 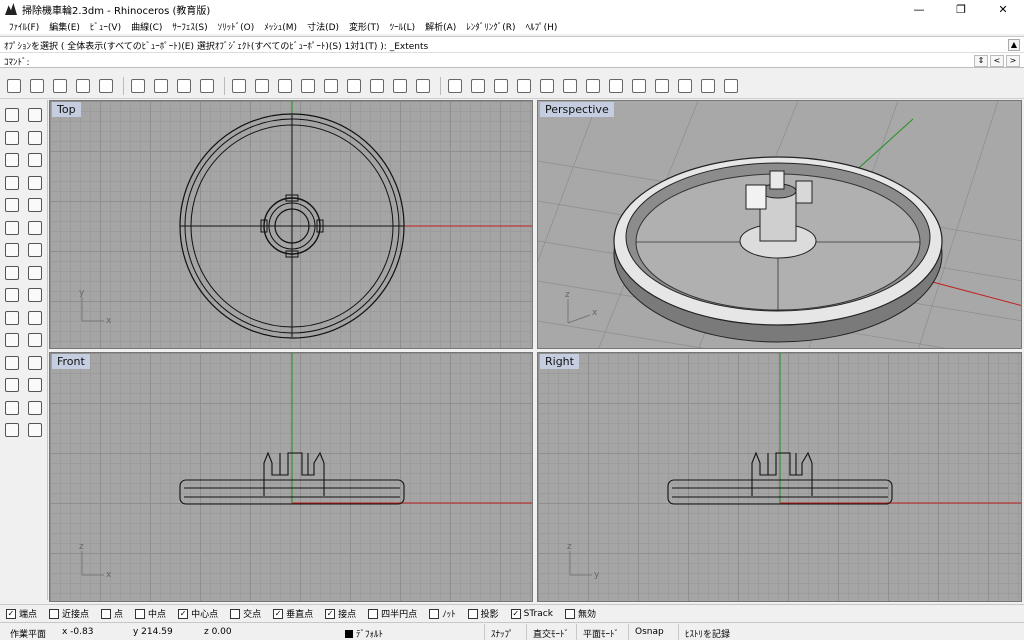 I want to click on menu-view: ﾋﾞｭｰ(V), so click(x=105, y=26).